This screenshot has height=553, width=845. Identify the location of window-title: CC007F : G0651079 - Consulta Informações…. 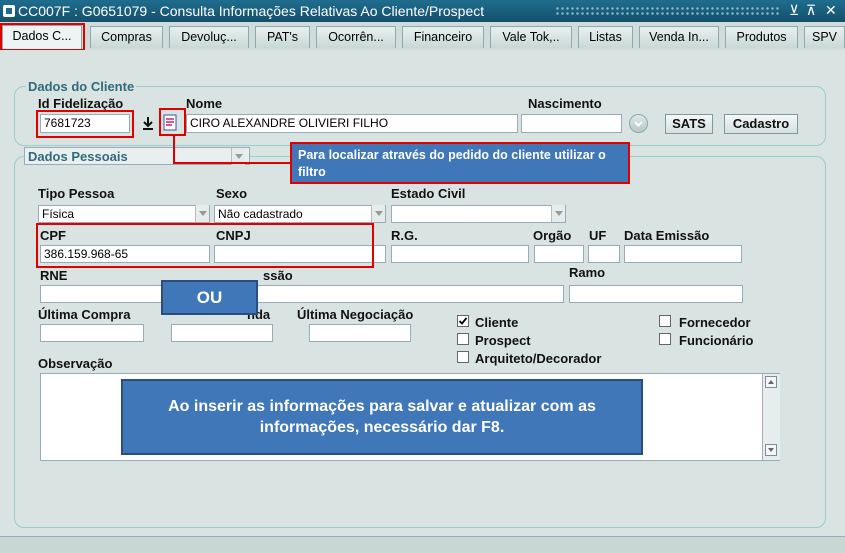
(251, 11).